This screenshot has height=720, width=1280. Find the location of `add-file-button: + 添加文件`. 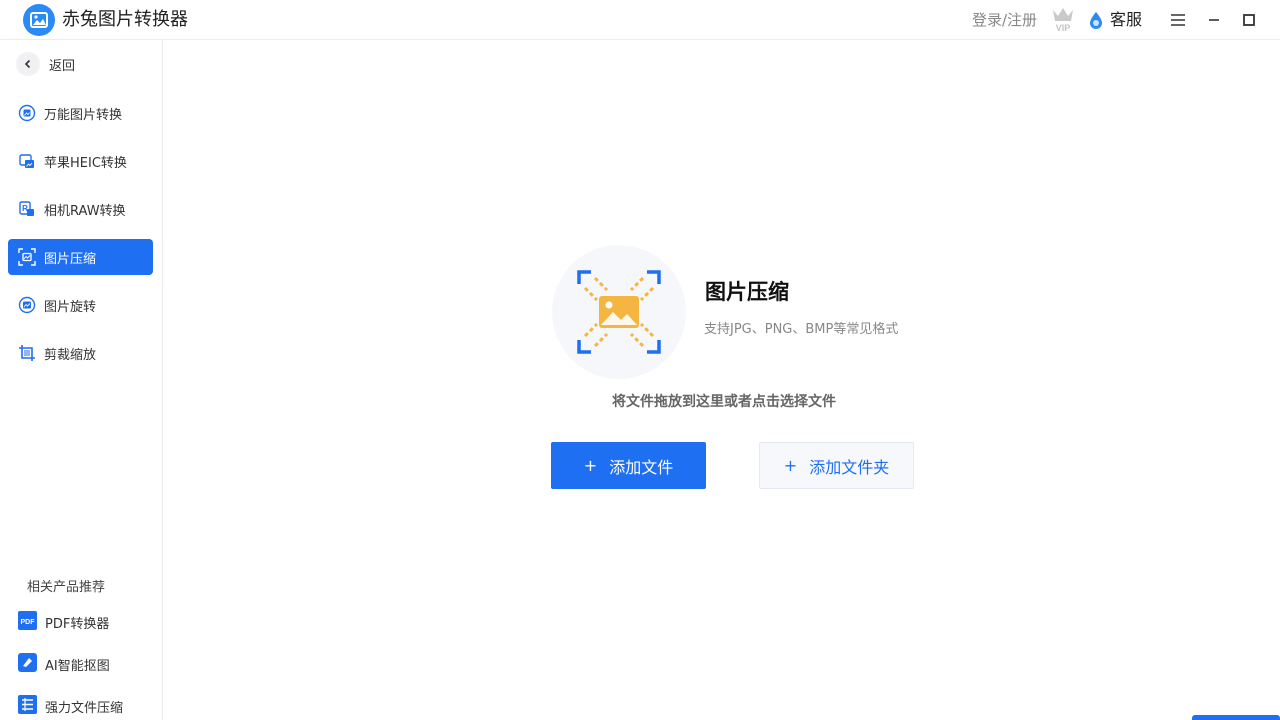

add-file-button: + 添加文件 is located at coordinates (628, 465).